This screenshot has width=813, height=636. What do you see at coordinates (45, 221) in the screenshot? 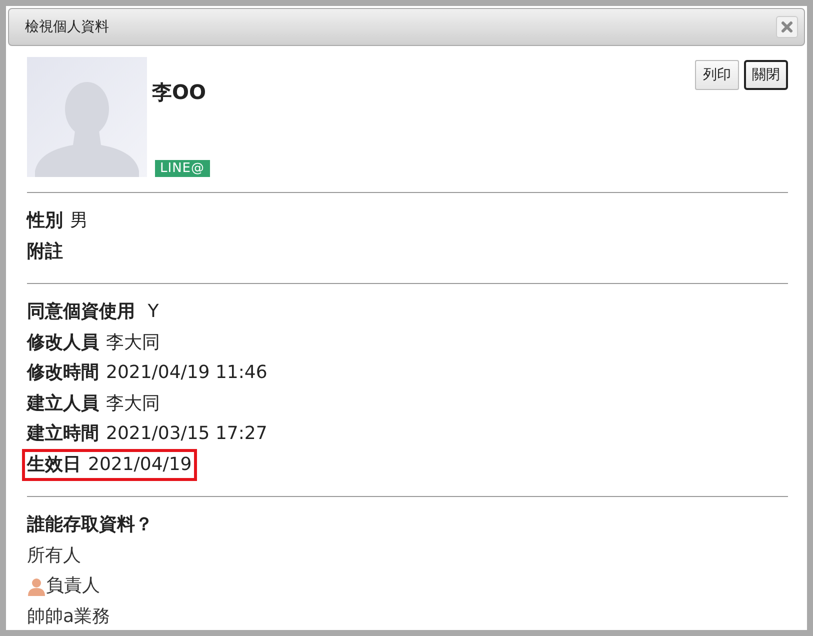
I see `field-label: 性別` at bounding box center [45, 221].